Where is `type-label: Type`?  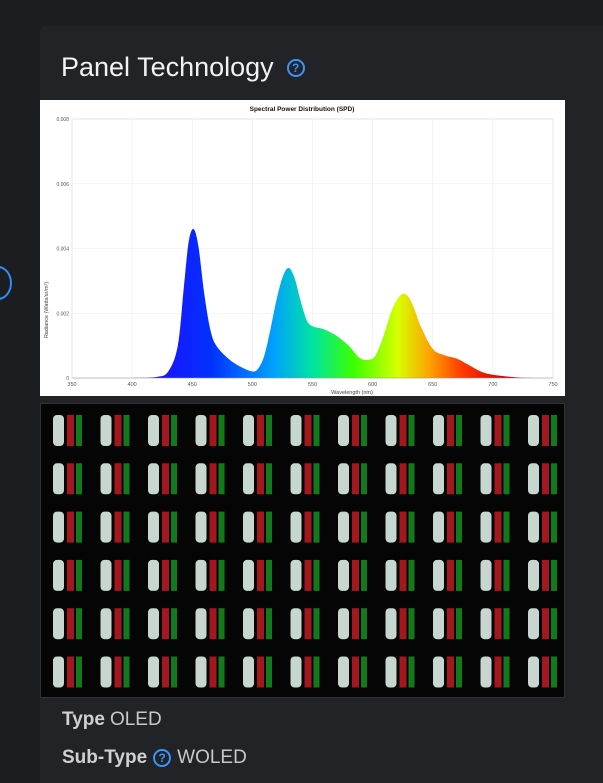 type-label: Type is located at coordinates (83, 719).